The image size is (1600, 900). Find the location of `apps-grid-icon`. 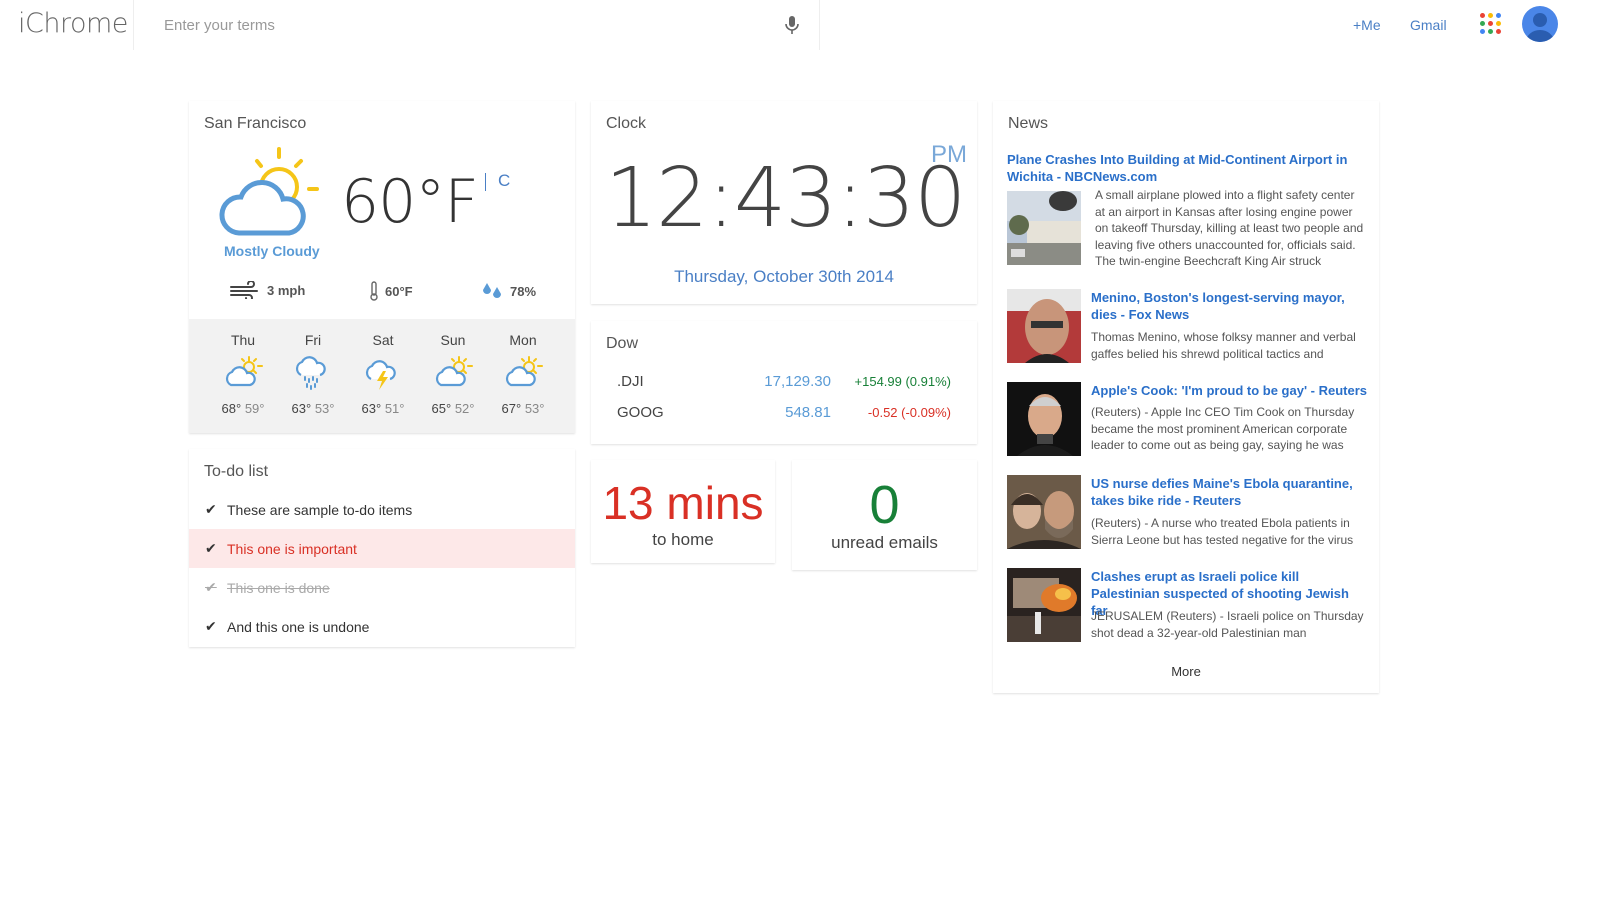

apps-grid-icon is located at coordinates (1491, 24).